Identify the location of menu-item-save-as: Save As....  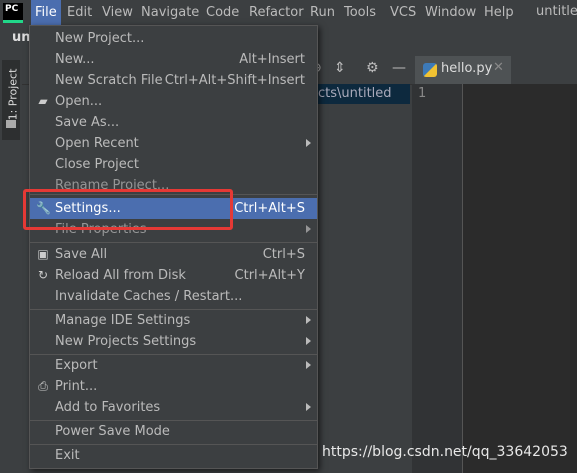
(173, 122).